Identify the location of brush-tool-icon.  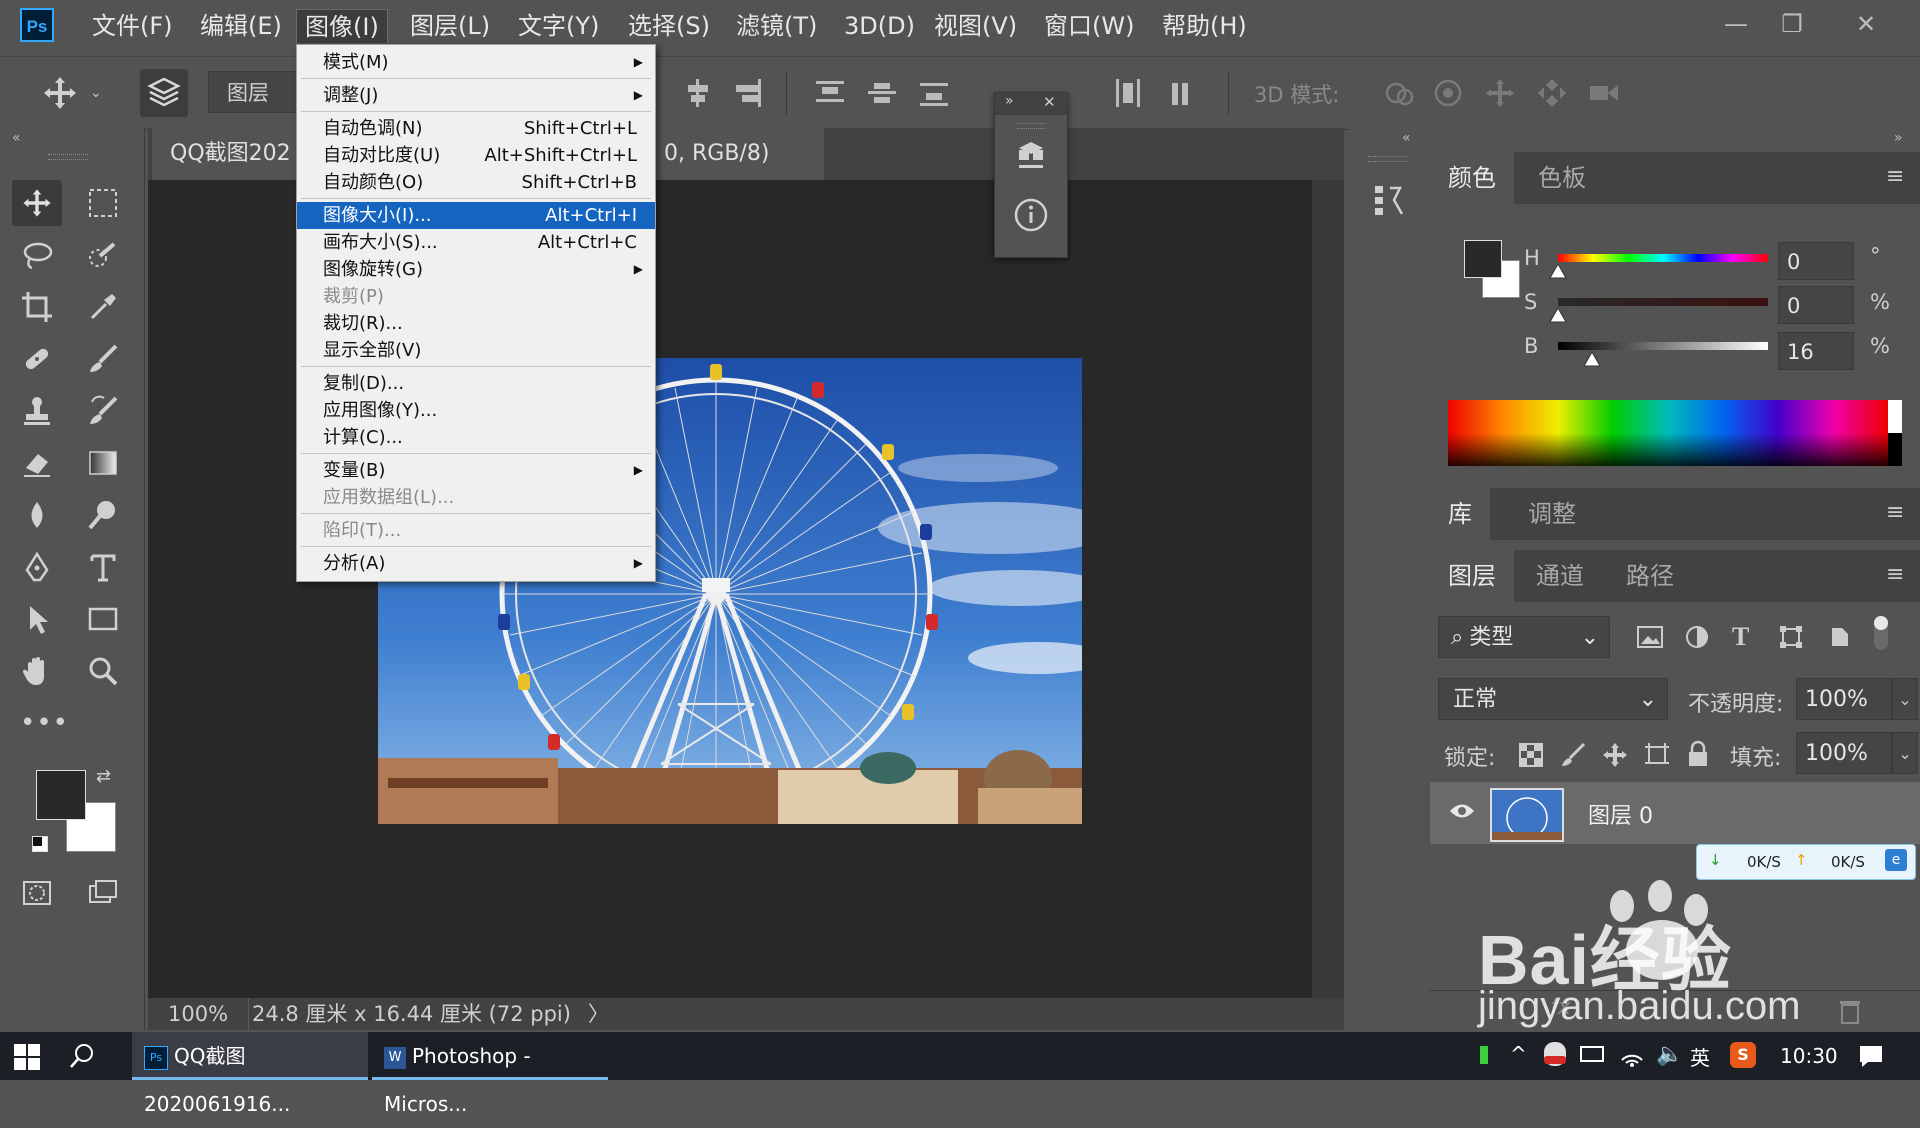
(103, 359).